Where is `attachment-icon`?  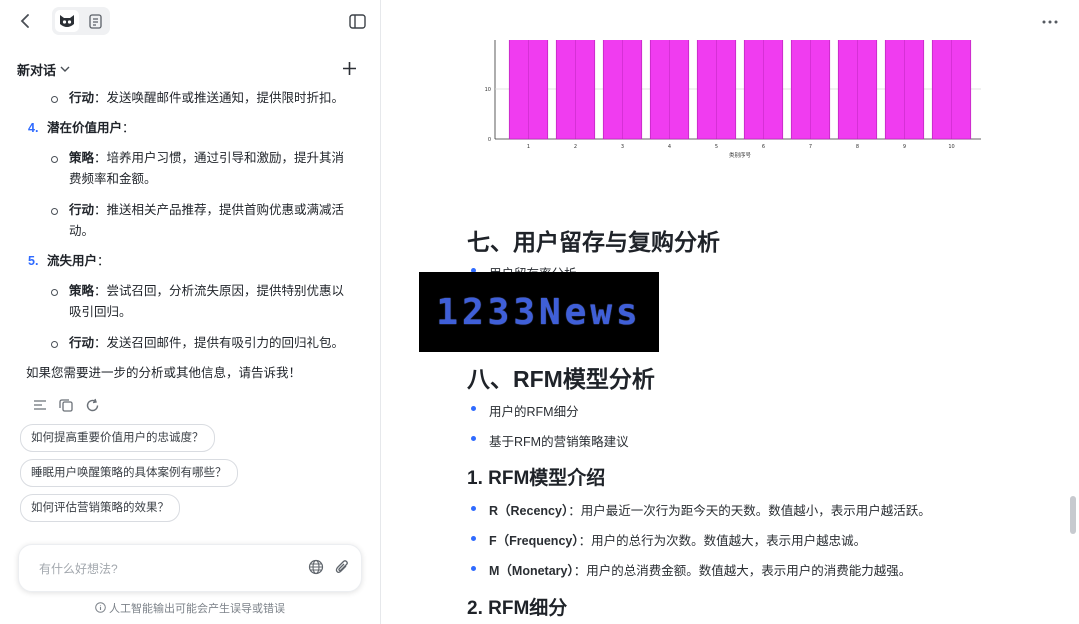
attachment-icon is located at coordinates (342, 567).